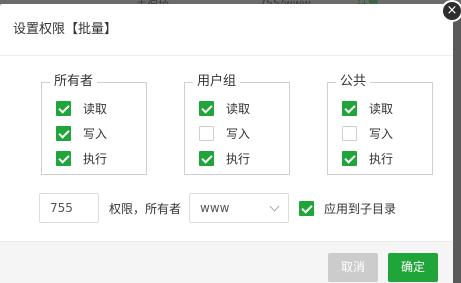 The image size is (461, 283). What do you see at coordinates (367, 108) in the screenshot?
I see `public-read-option: 读取` at bounding box center [367, 108].